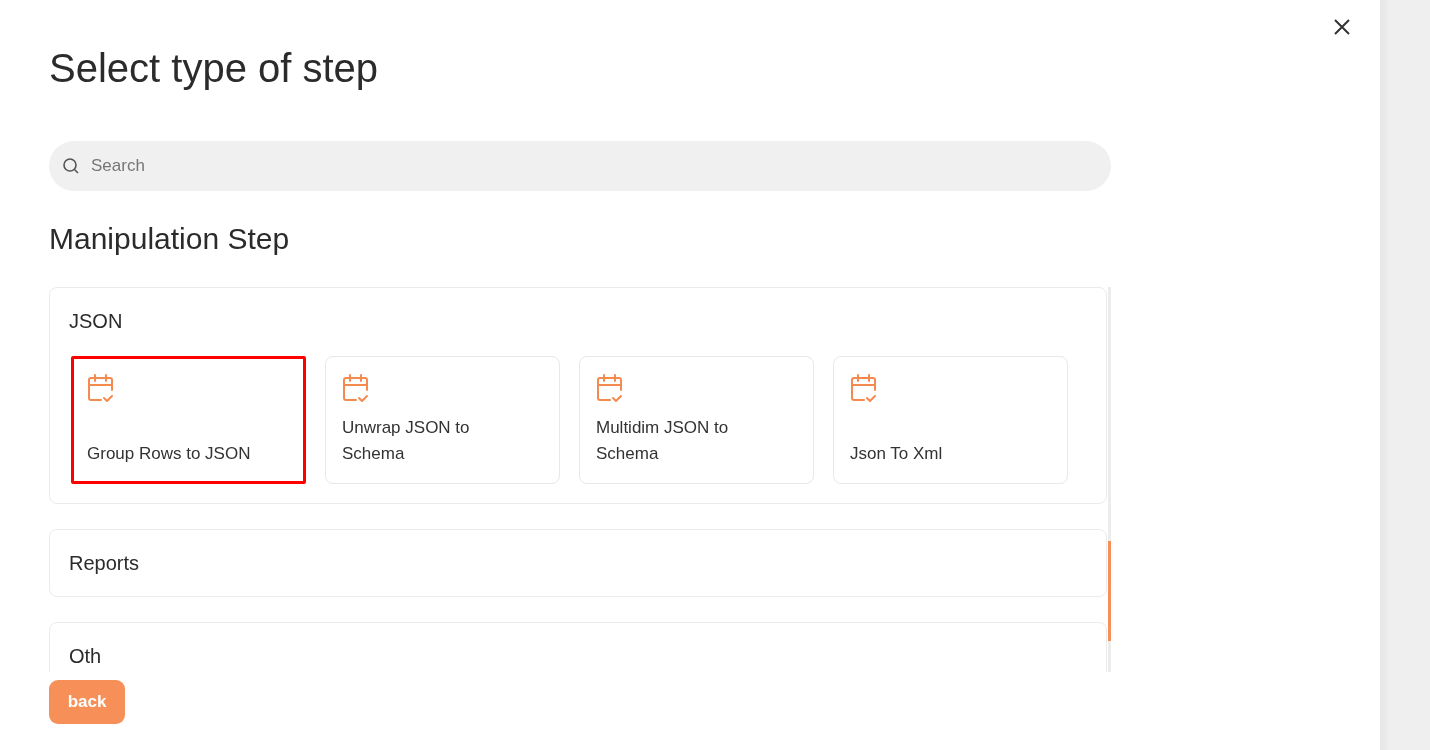 The height and width of the screenshot is (750, 1430). Describe the element at coordinates (600, 166) in the screenshot. I see `search-input: Search` at that location.